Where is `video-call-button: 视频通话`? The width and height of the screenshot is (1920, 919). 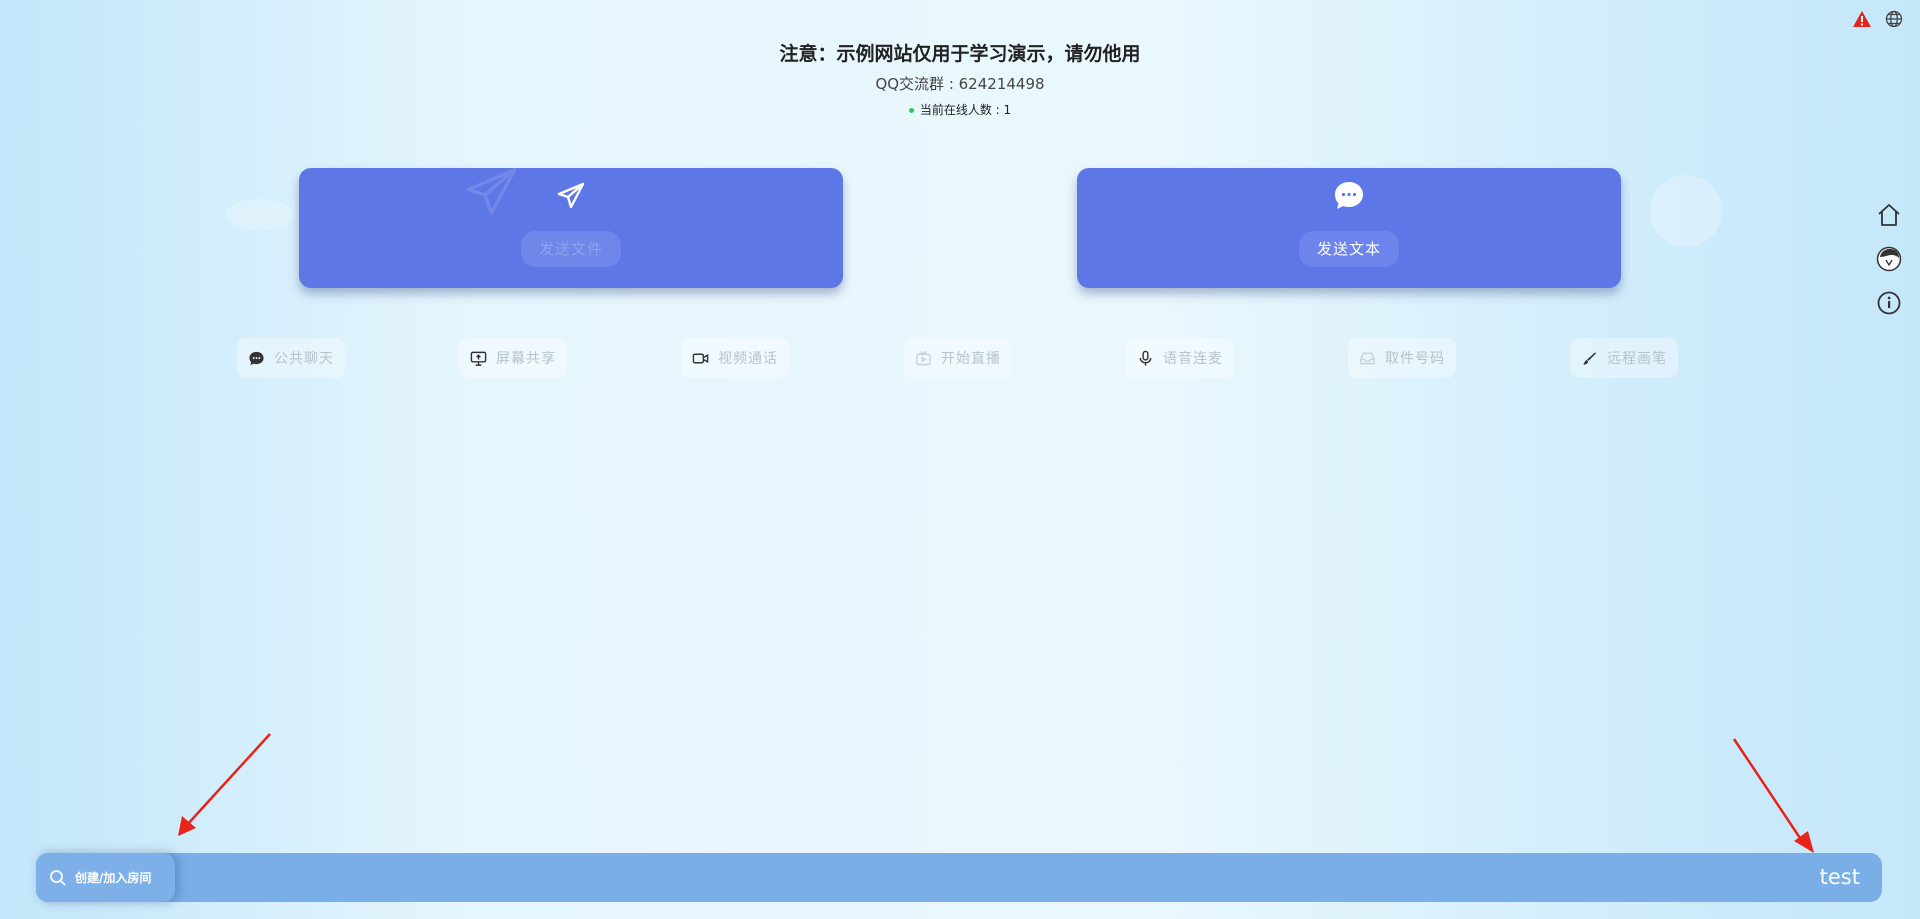
video-call-button: 视频通话 is located at coordinates (735, 358).